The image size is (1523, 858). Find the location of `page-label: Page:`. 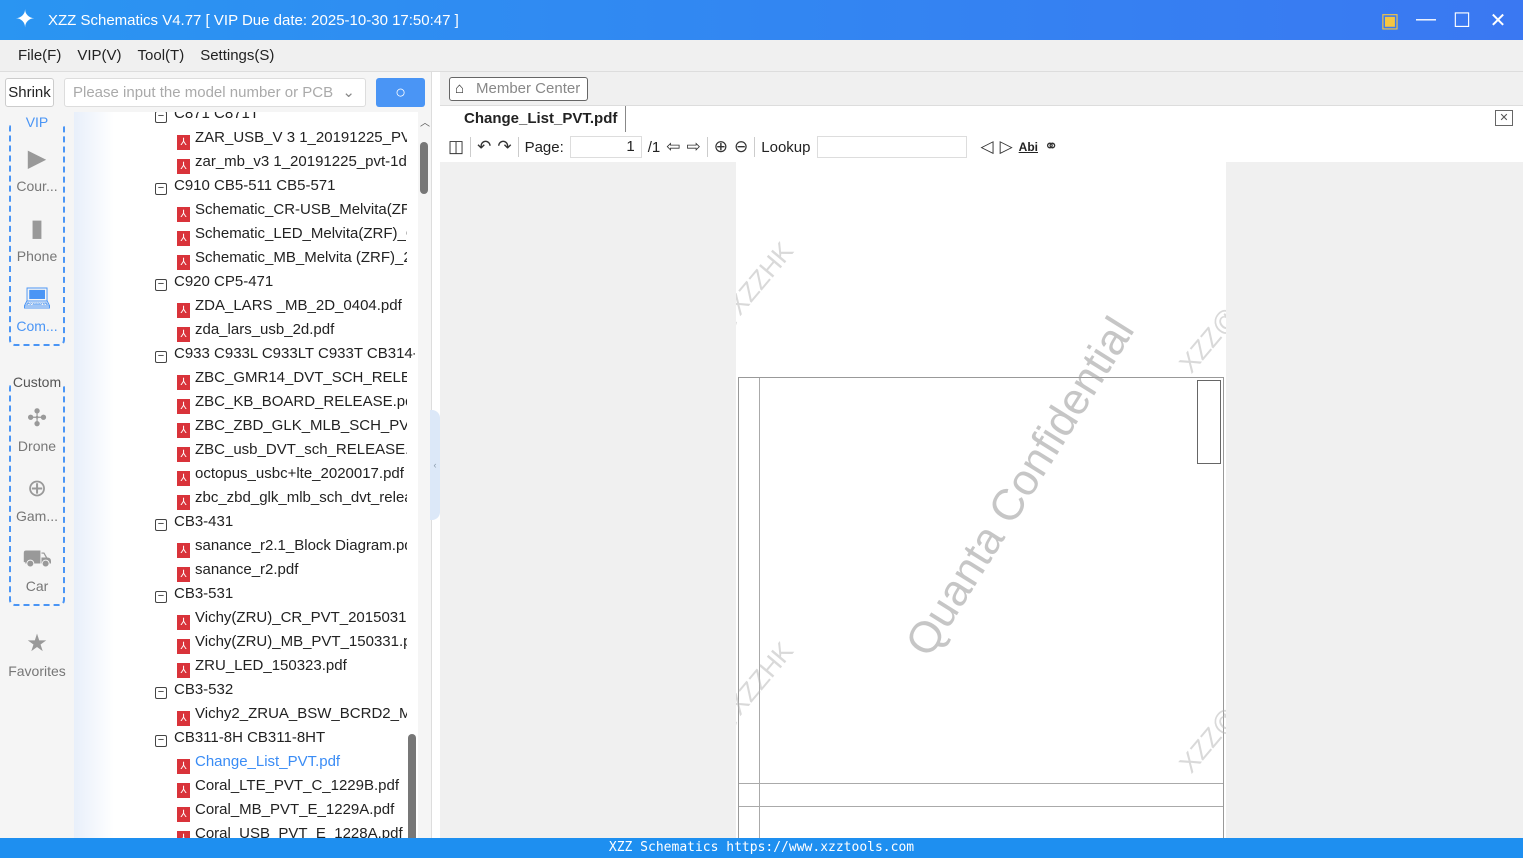

page-label: Page: is located at coordinates (544, 147).